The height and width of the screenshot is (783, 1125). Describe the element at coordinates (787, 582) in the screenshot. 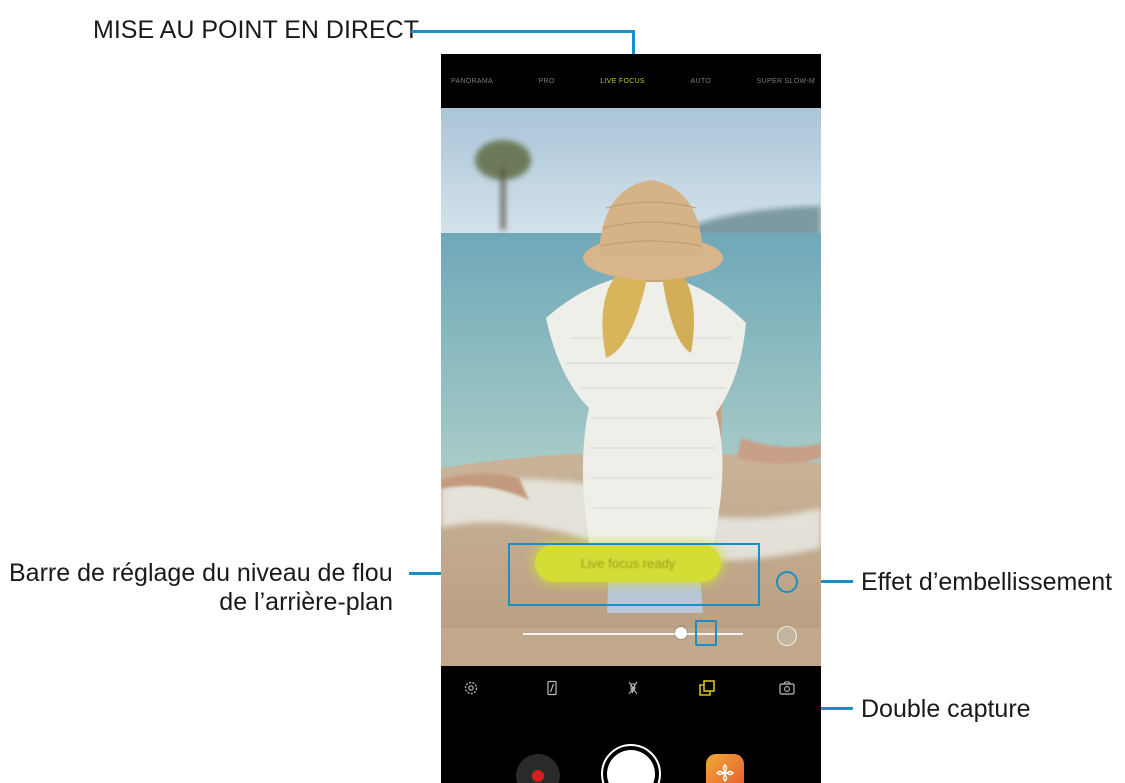

I see `beauty-highlight` at that location.